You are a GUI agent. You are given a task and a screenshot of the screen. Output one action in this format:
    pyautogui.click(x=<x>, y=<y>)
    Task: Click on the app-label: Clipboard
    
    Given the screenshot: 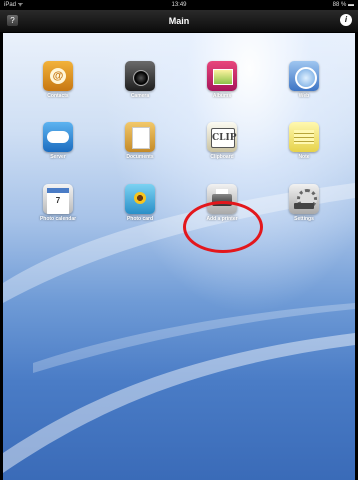 What is the action you would take?
    pyautogui.click(x=222, y=157)
    